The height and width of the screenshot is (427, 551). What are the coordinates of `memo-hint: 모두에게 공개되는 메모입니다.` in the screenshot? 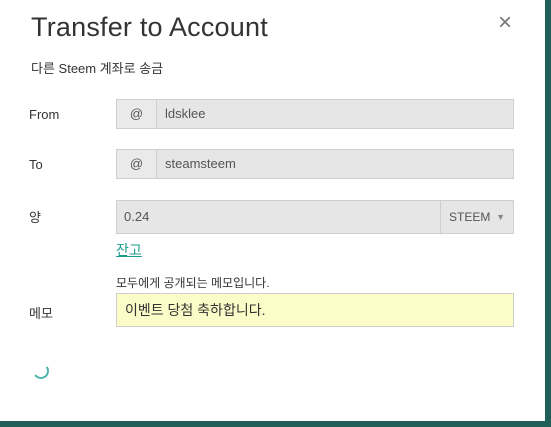 It's located at (193, 283).